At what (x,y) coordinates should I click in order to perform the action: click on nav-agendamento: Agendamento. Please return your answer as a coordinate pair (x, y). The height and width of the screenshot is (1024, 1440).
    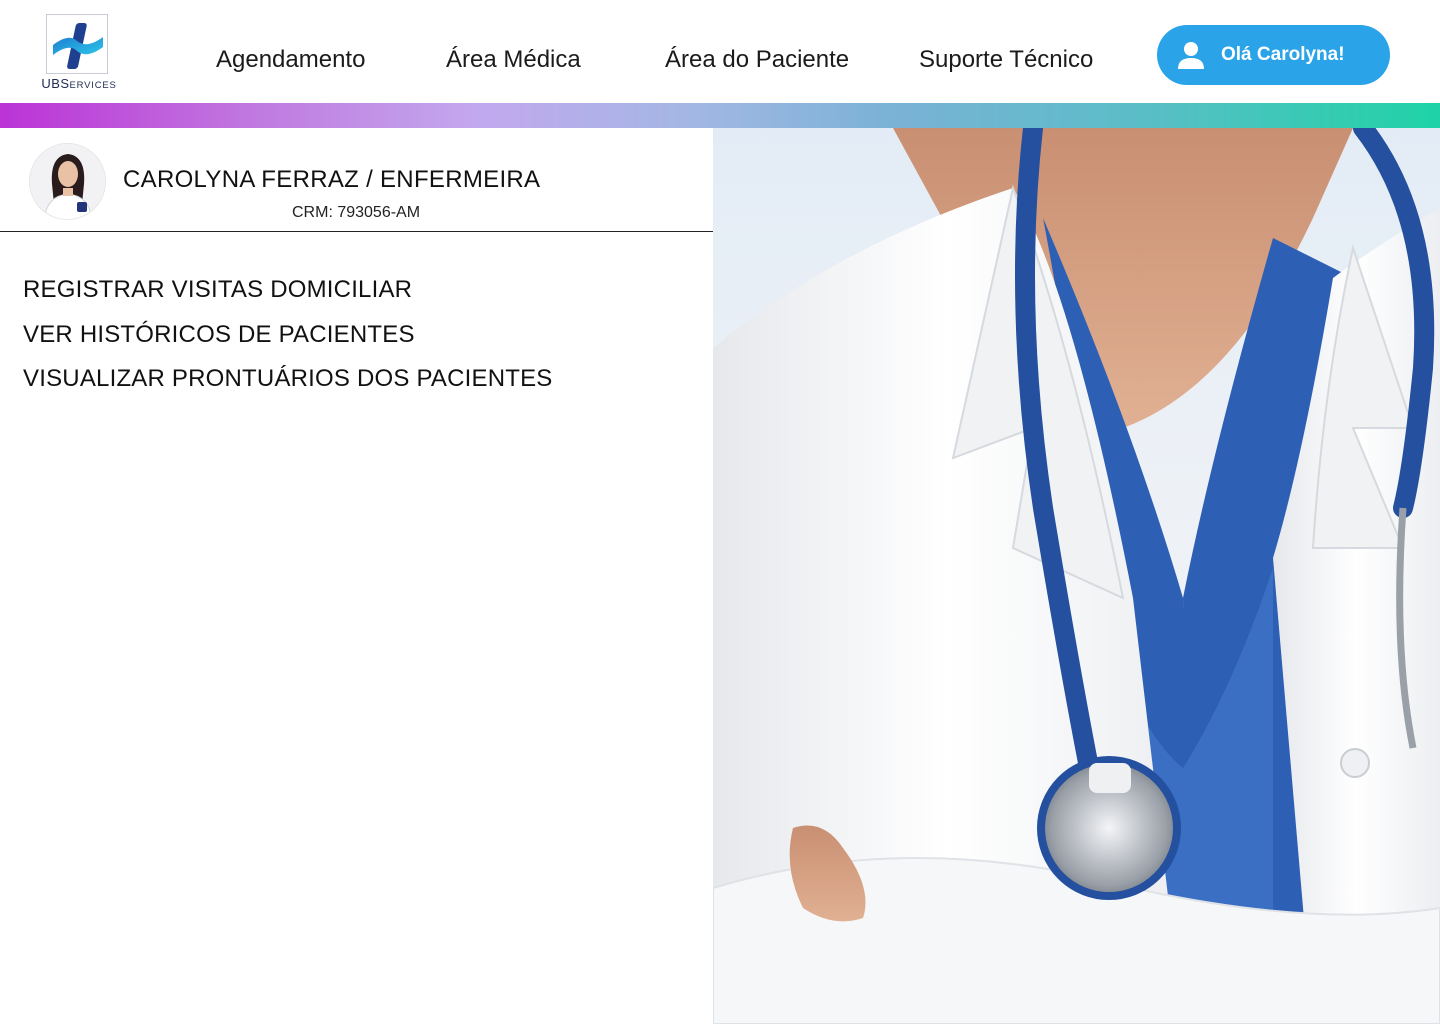
    Looking at the image, I should click on (290, 60).